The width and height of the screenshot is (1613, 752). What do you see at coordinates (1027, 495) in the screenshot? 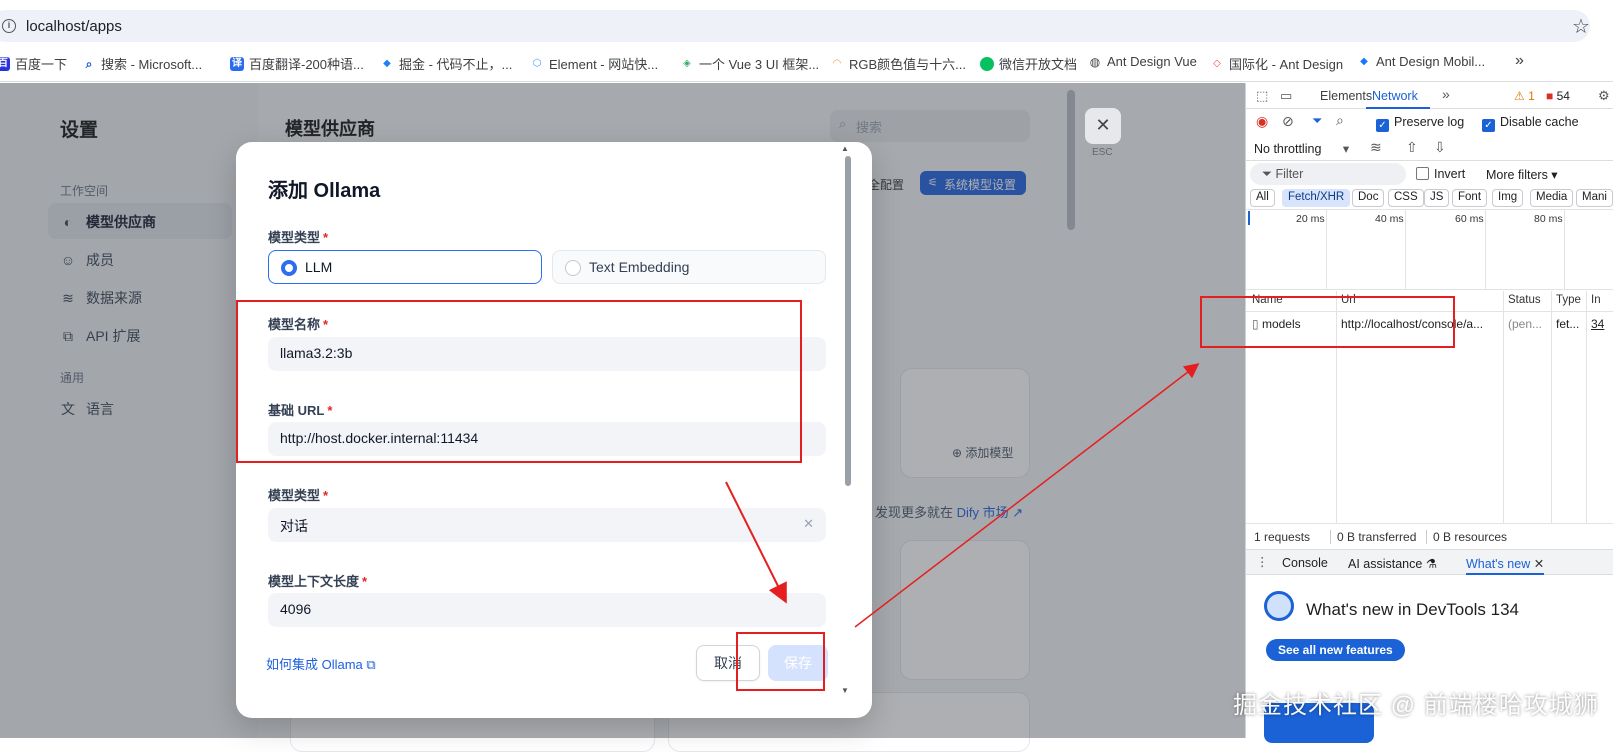
I see `arrow-to-request` at bounding box center [1027, 495].